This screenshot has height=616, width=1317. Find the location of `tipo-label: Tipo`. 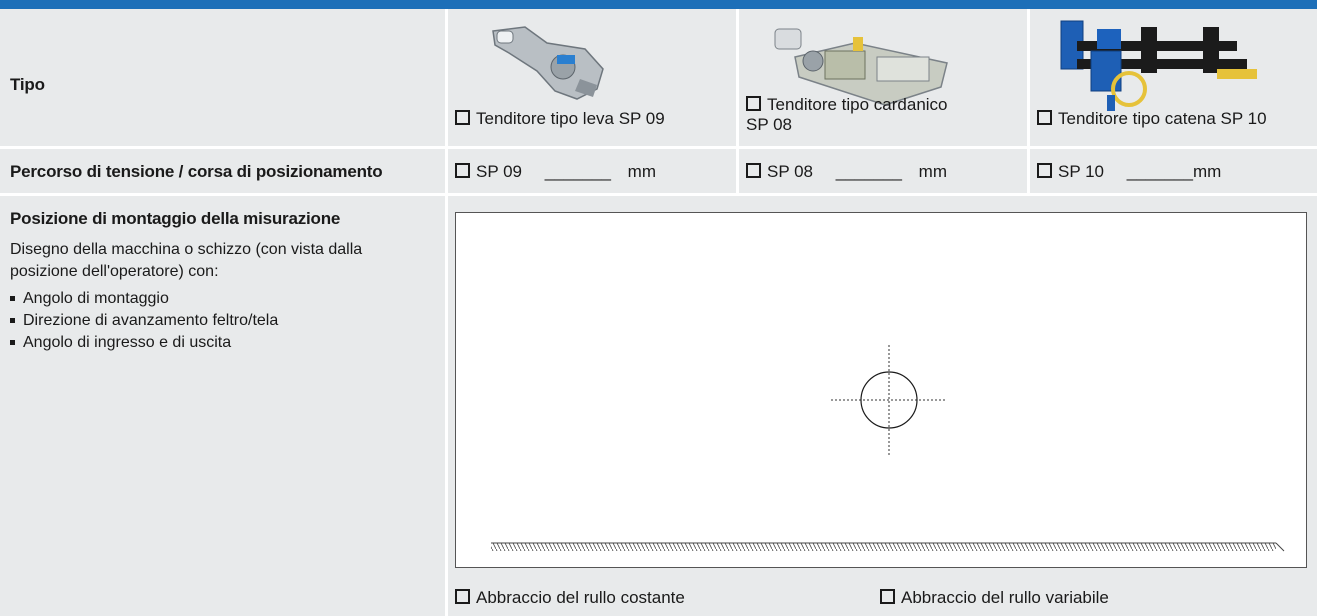

tipo-label: Tipo is located at coordinates (27, 84).